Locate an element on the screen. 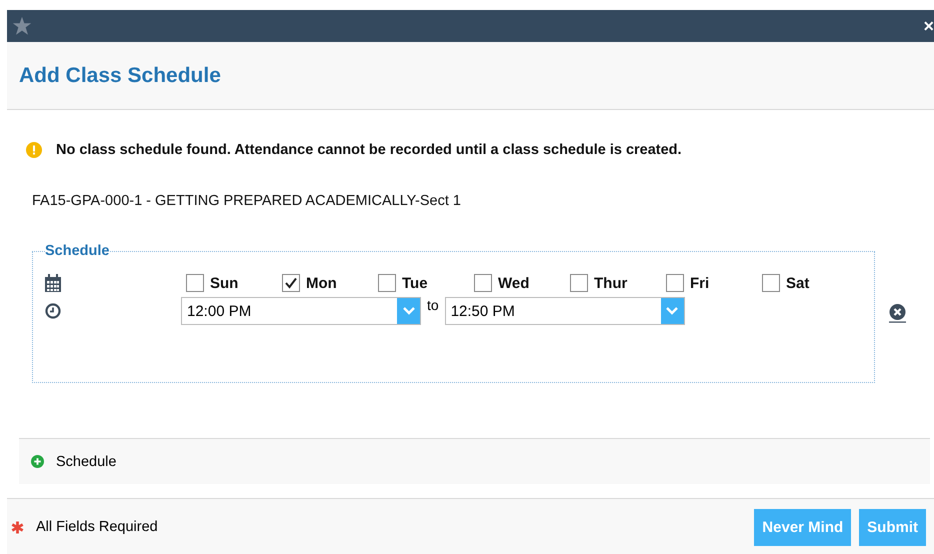 The image size is (934, 554). end-time-dropdown: 12:50 PM is located at coordinates (564, 311).